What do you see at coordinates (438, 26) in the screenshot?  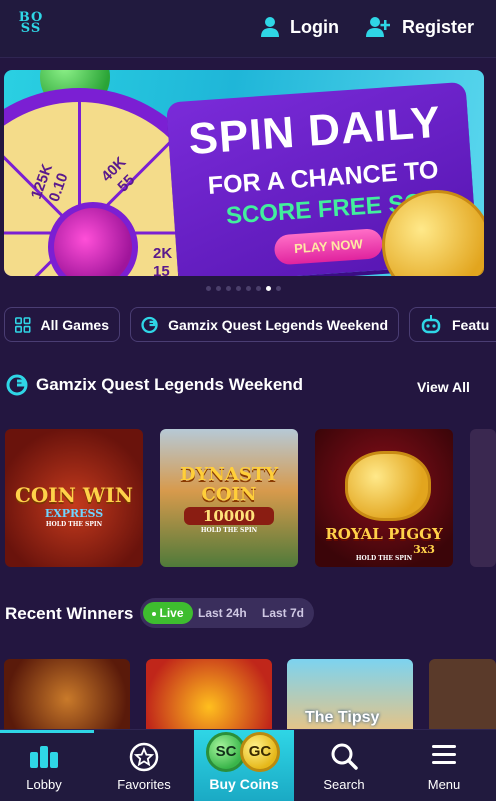 I see `register-label: Register` at bounding box center [438, 26].